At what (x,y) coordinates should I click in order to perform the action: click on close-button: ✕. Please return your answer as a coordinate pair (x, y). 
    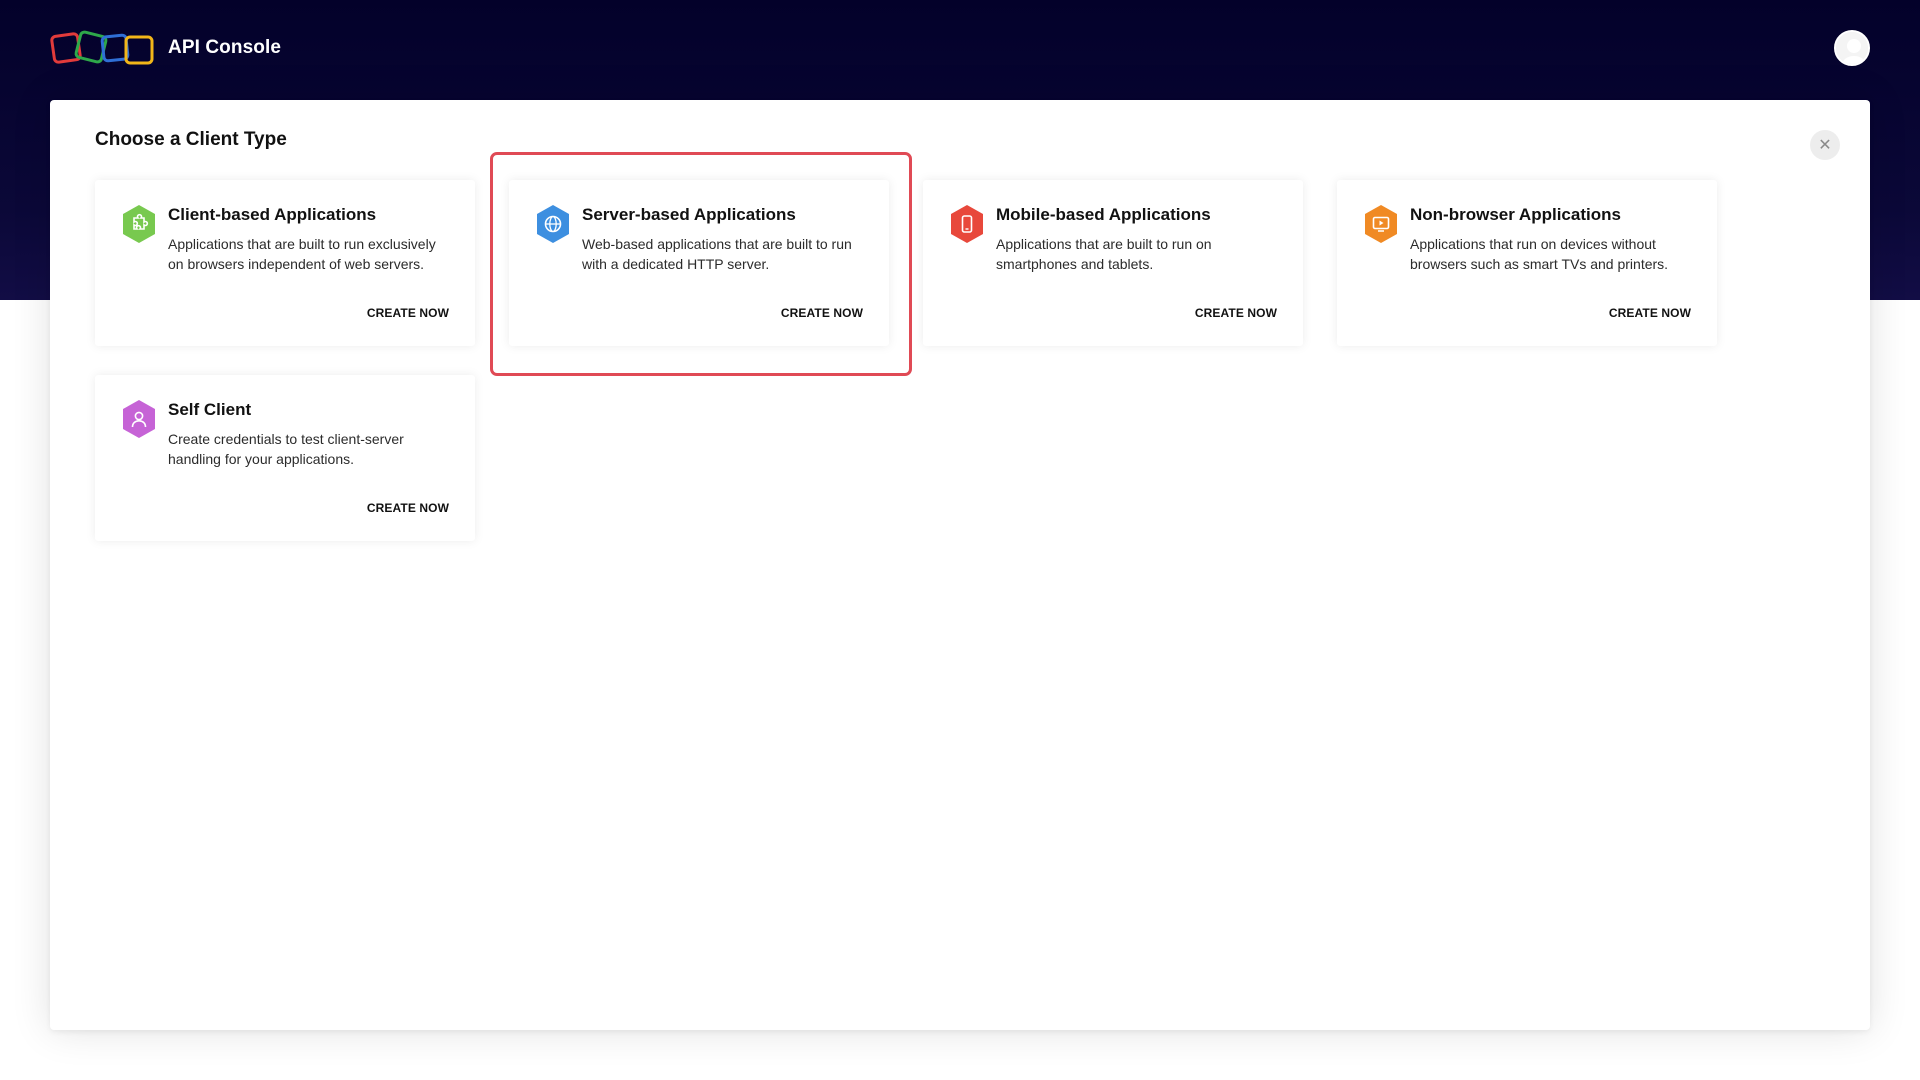
    Looking at the image, I should click on (1825, 145).